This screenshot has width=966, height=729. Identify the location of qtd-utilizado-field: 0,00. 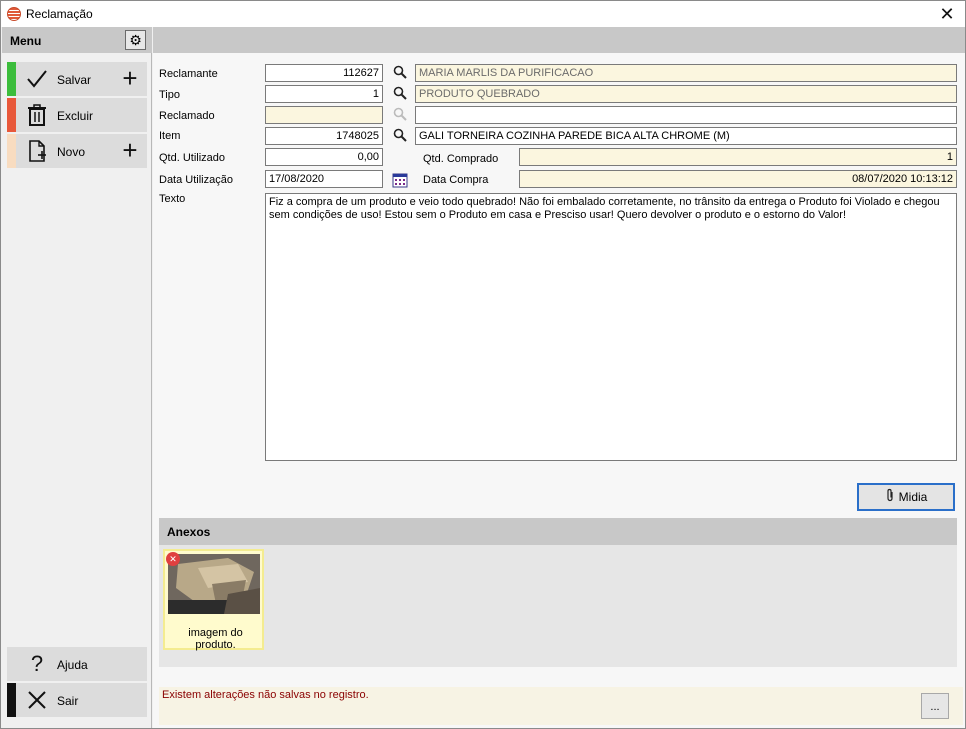
(324, 157).